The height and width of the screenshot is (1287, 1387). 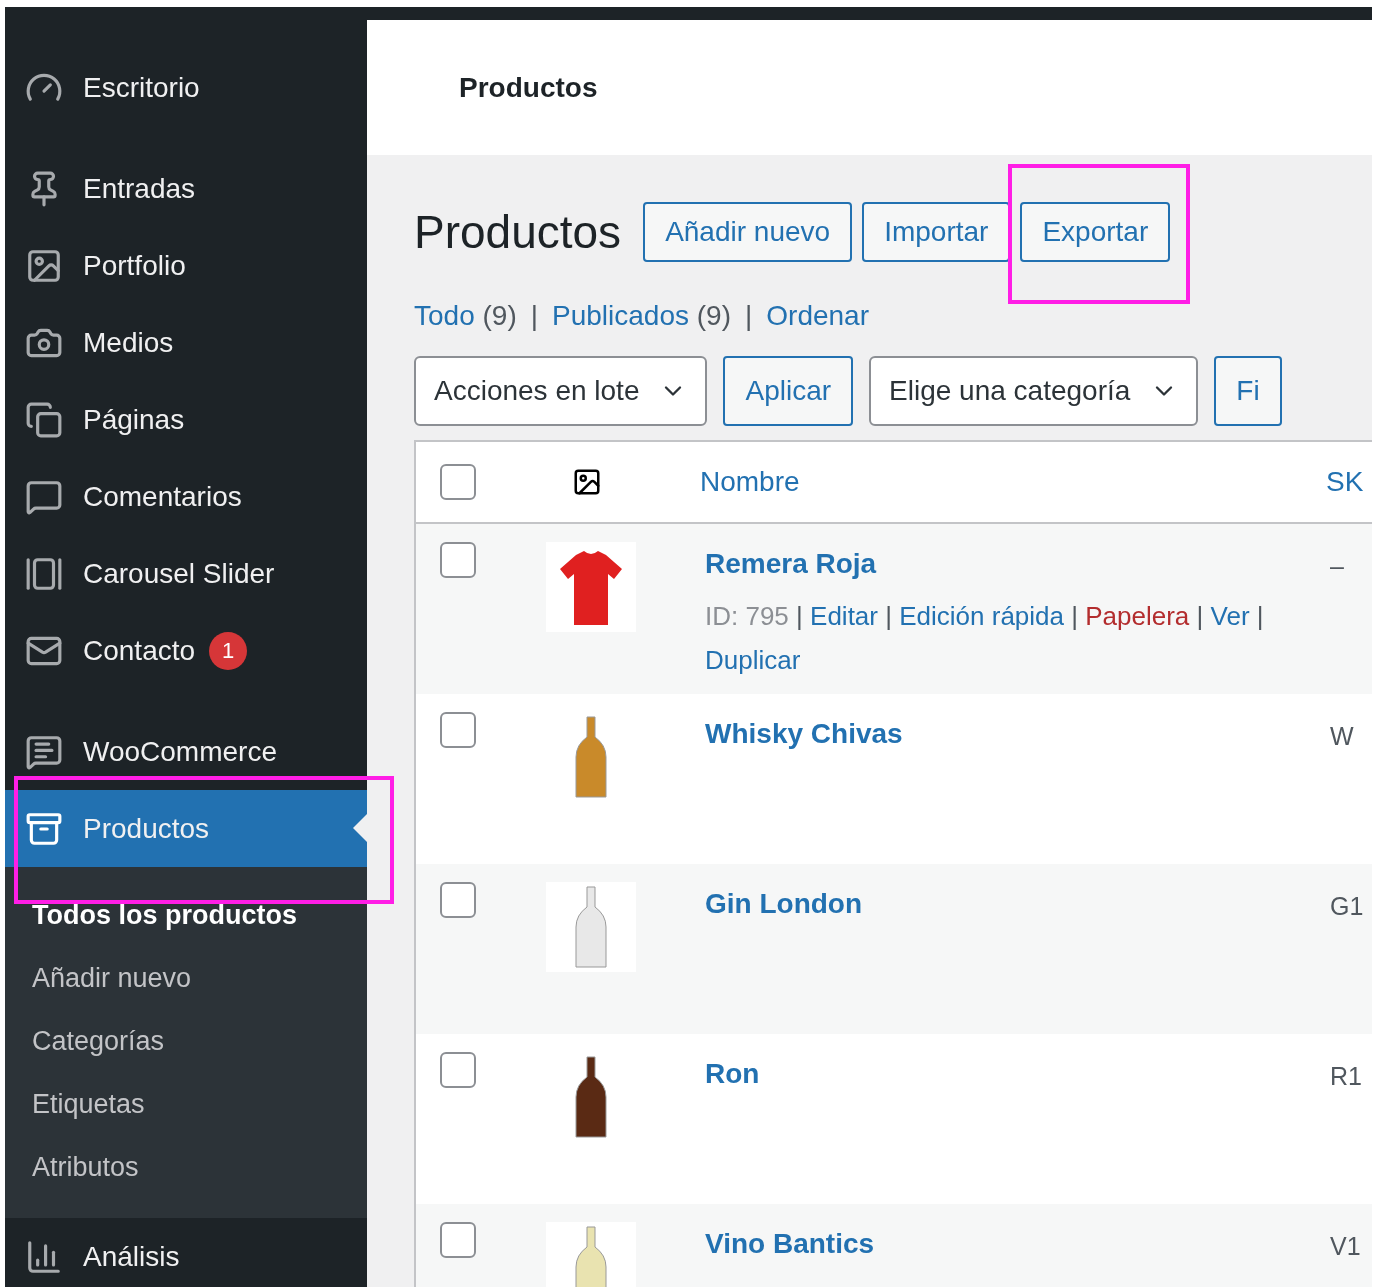 What do you see at coordinates (1137, 616) in the screenshot?
I see `row-action-link: Papelera` at bounding box center [1137, 616].